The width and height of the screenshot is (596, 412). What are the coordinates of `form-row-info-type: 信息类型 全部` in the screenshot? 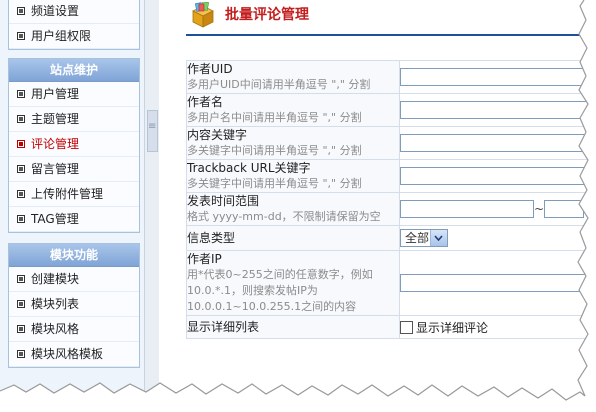 It's located at (391, 238).